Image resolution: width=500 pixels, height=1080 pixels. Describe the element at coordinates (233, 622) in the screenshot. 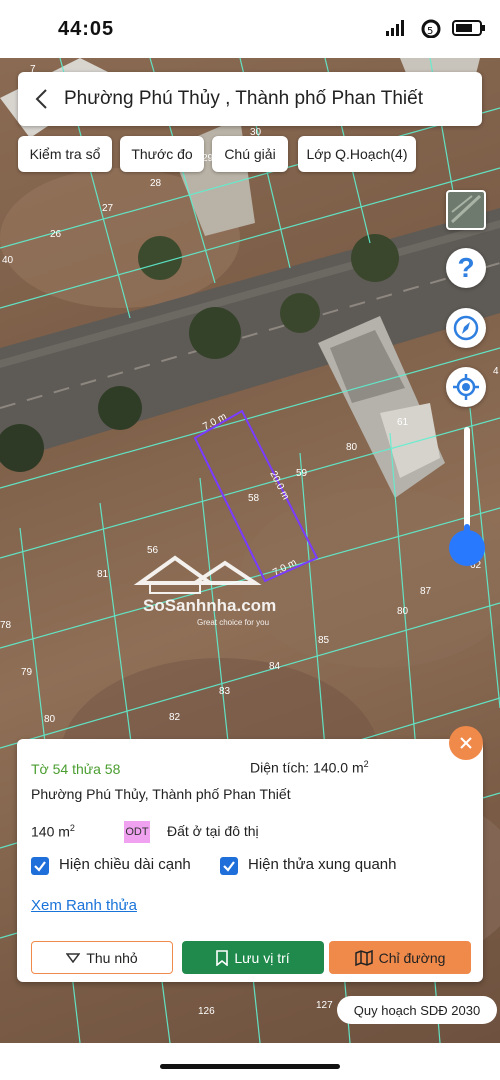

I see `watermark-tagline: Great choice for you` at that location.